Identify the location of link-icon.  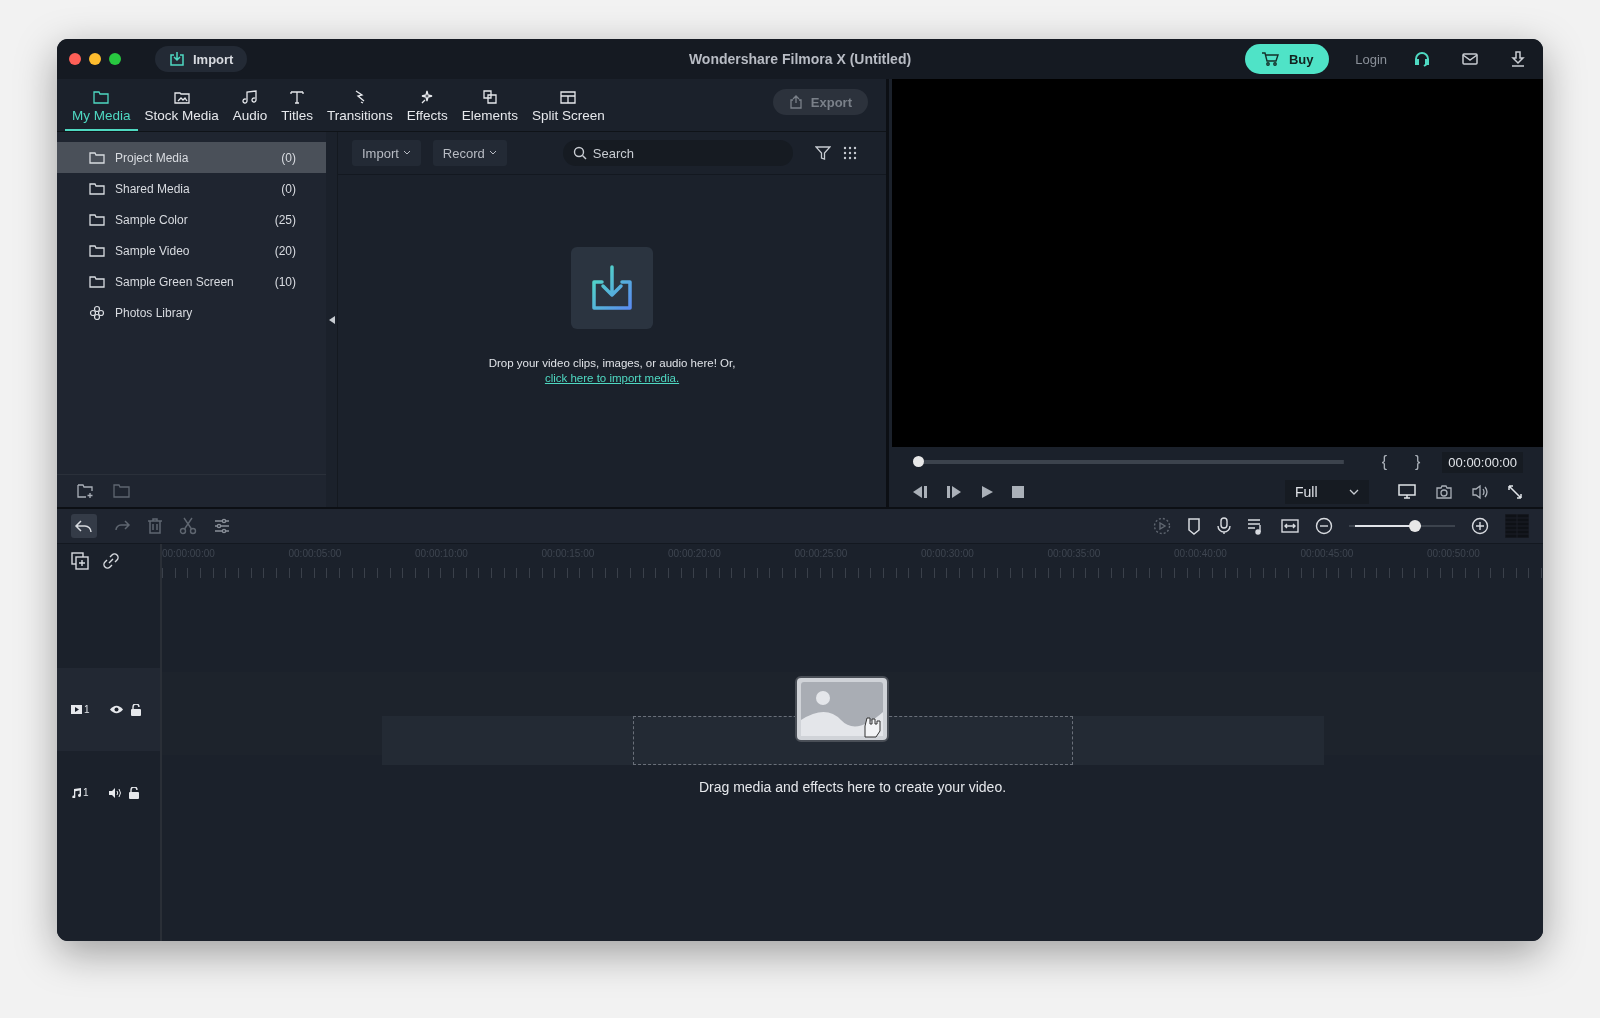
(111, 561).